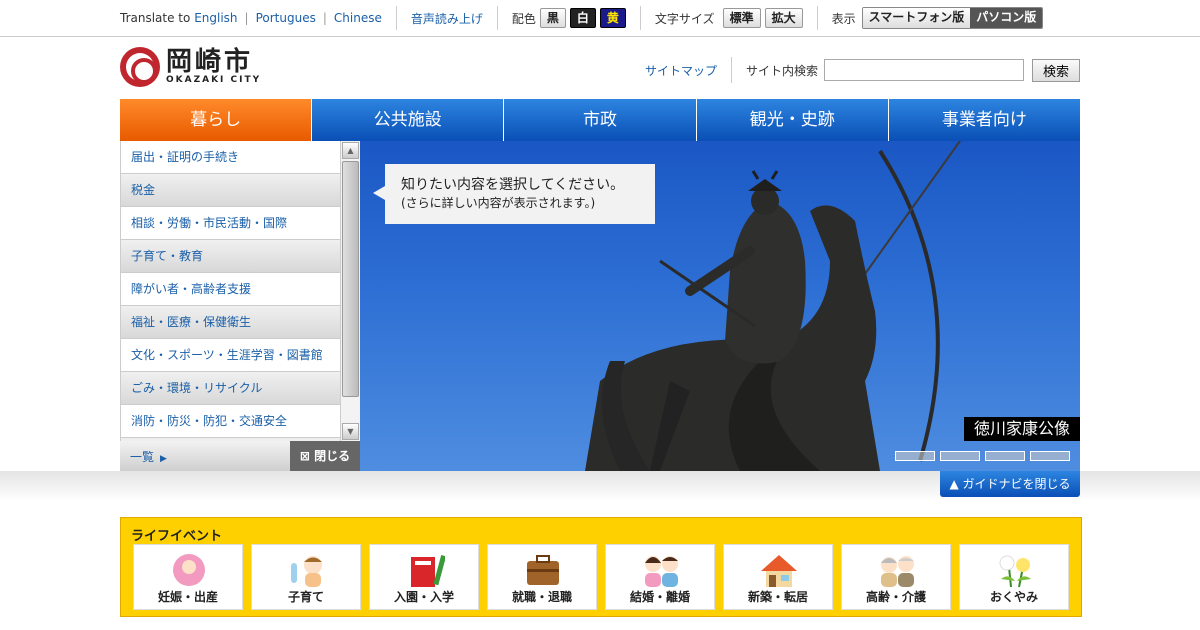 Image resolution: width=1200 pixels, height=630 pixels. I want to click on life-event-5: 結婚・離婚, so click(660, 577).